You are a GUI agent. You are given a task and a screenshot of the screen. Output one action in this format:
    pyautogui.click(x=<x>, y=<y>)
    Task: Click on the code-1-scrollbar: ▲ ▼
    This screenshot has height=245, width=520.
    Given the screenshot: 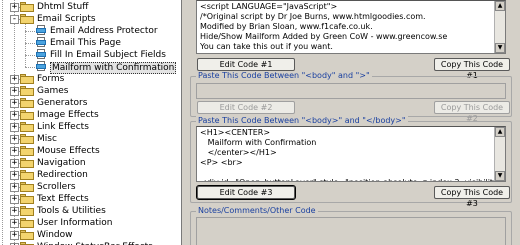 What is the action you would take?
    pyautogui.click(x=499, y=27)
    